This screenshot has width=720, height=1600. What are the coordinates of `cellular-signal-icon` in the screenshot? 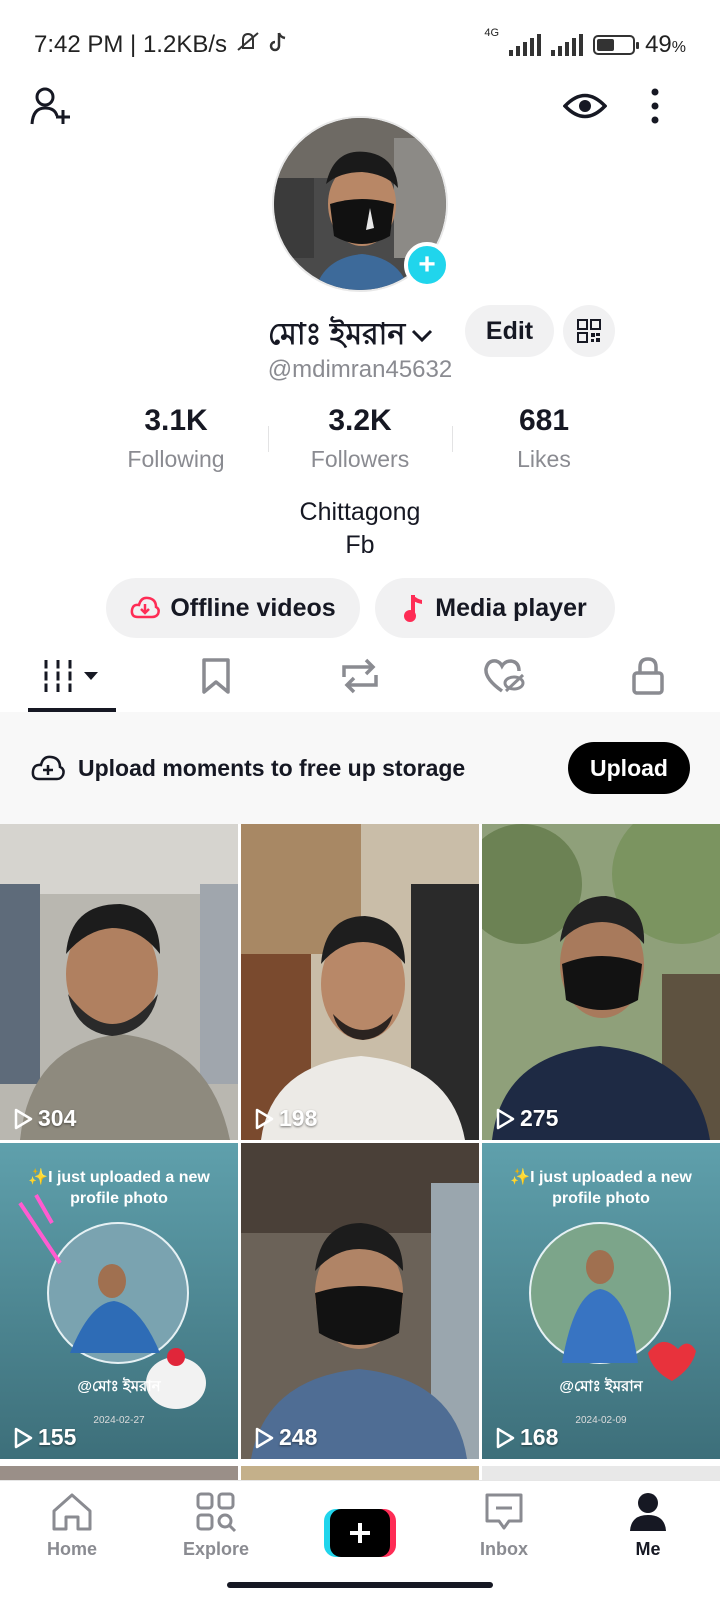 It's located at (525, 45).